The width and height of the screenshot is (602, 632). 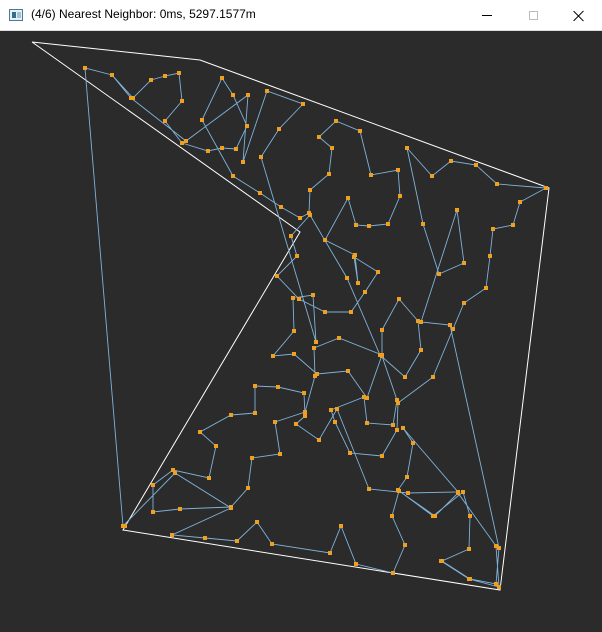 What do you see at coordinates (301, 15) in the screenshot?
I see `title-bar: (4/6) Nearest Neighbor: 0ms, 5297.1577m` at bounding box center [301, 15].